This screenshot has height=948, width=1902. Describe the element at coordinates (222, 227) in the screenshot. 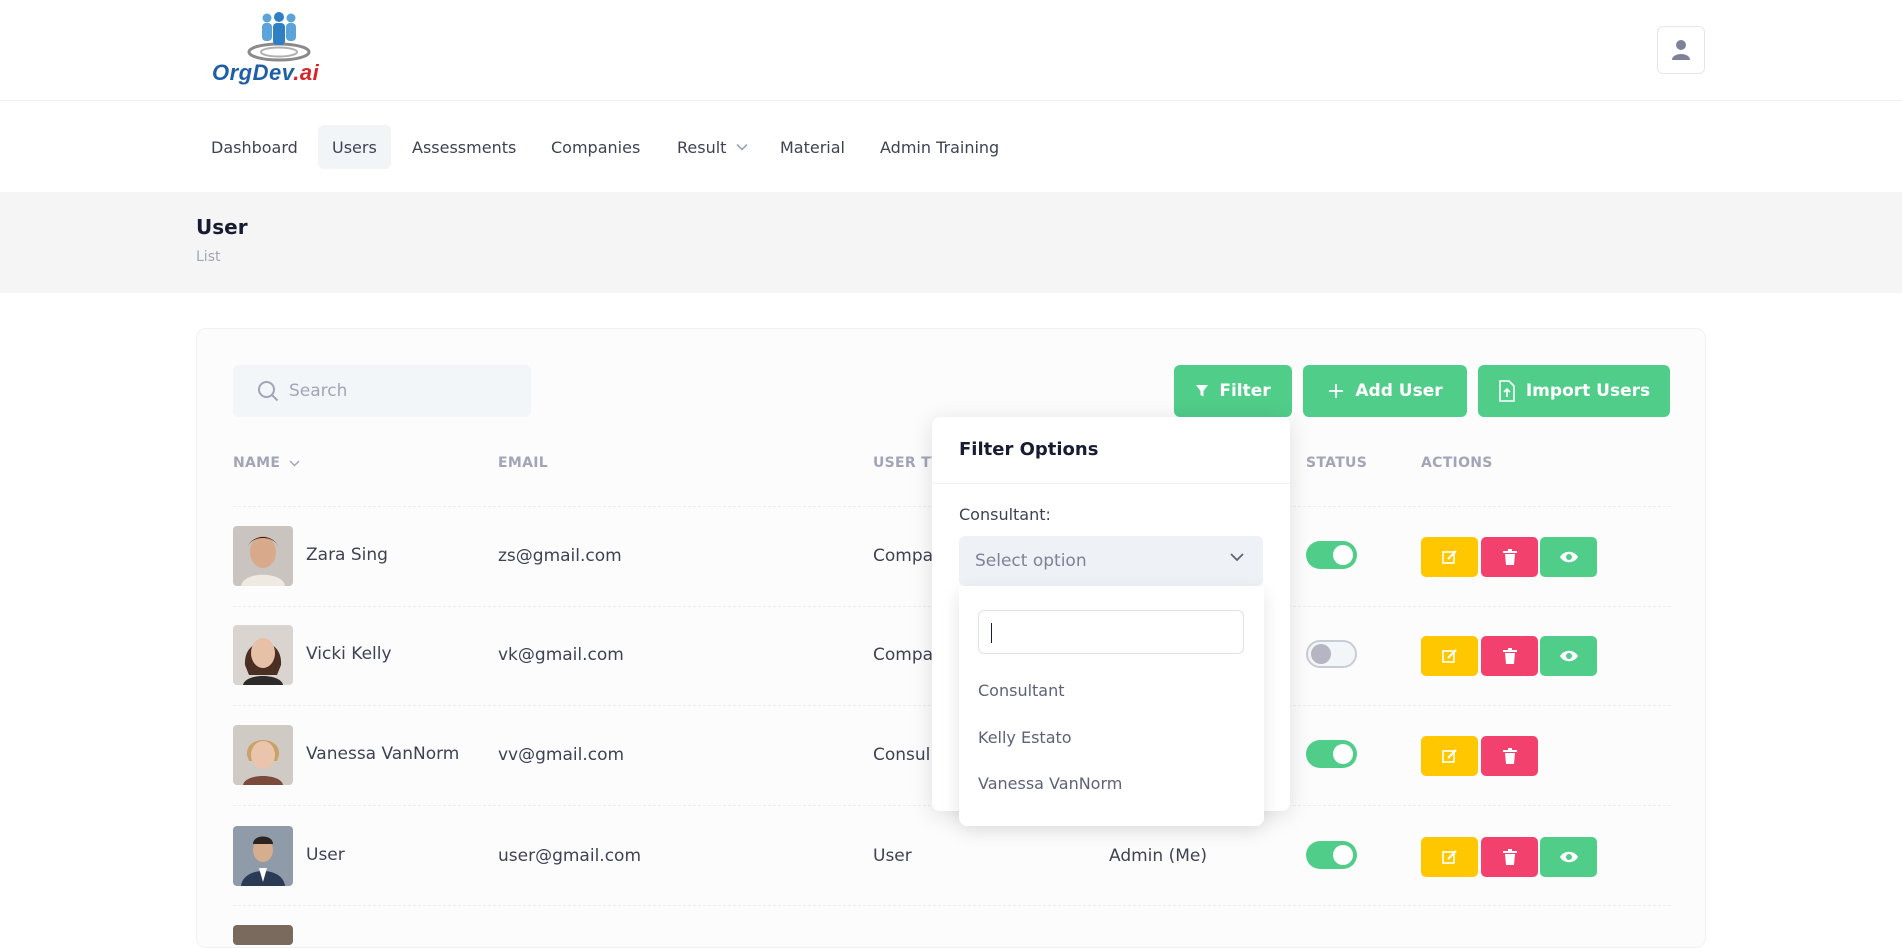

I see `page-title: User` at that location.